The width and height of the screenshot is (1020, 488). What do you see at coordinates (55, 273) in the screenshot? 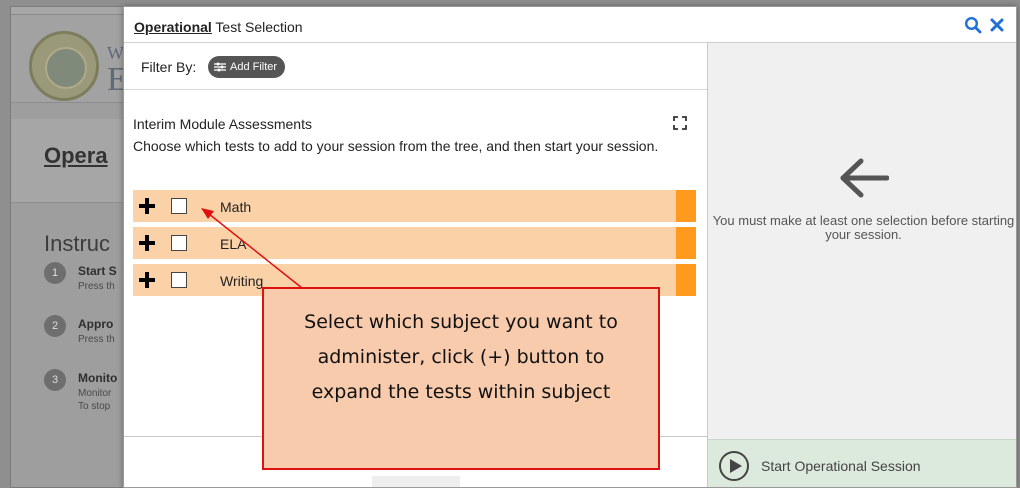
I see `step-number: 1` at bounding box center [55, 273].